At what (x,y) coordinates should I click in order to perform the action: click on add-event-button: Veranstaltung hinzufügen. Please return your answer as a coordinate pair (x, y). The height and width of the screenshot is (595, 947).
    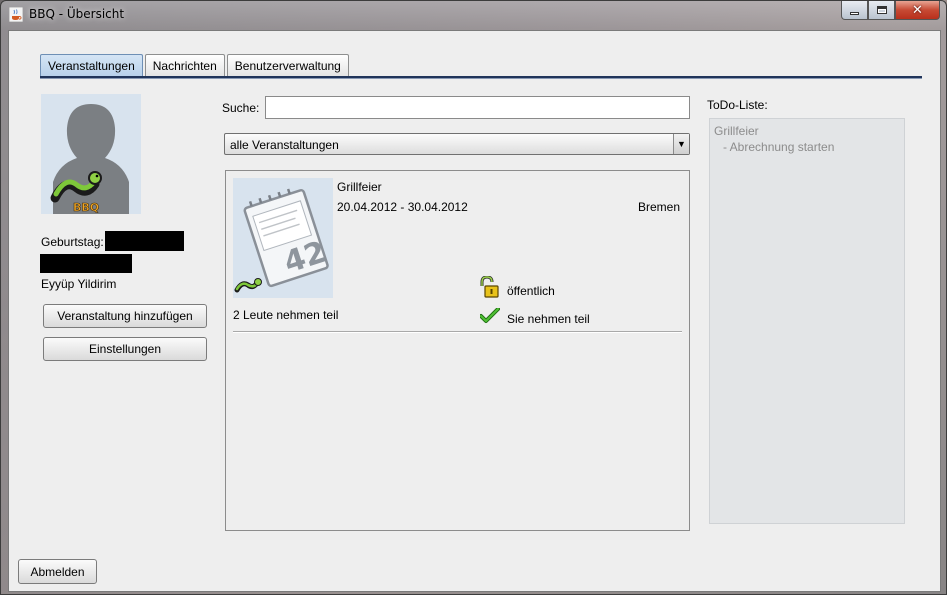
    Looking at the image, I should click on (125, 316).